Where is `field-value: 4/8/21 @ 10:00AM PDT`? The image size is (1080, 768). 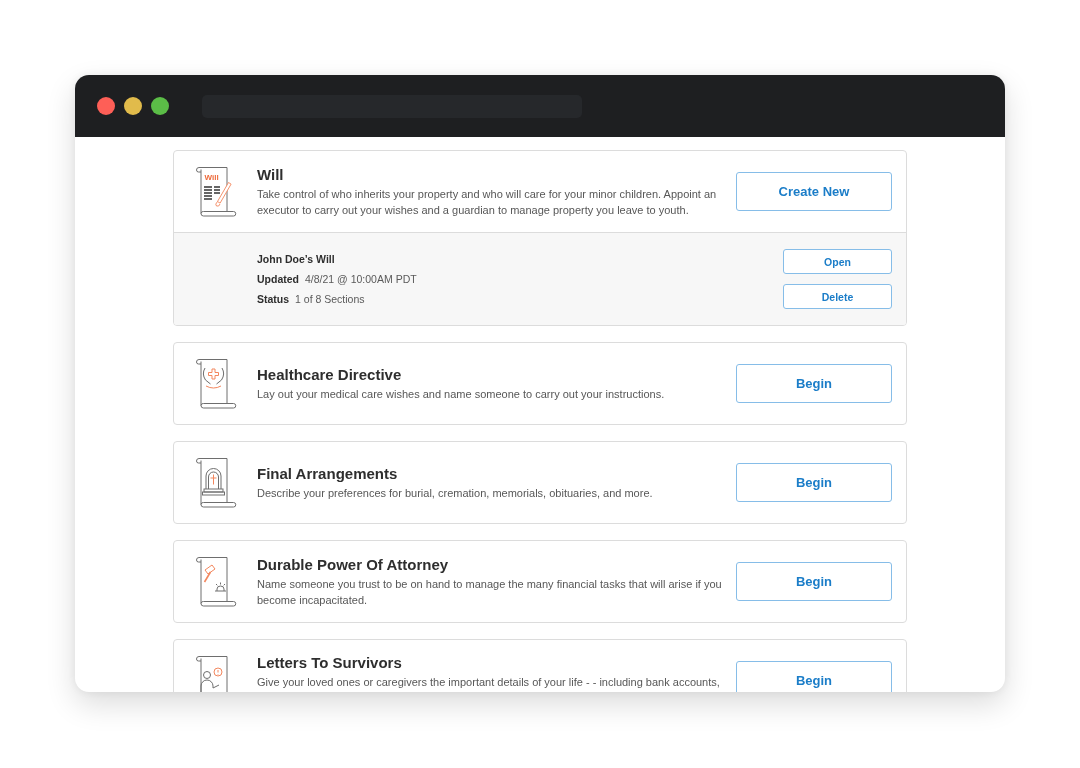 field-value: 4/8/21 @ 10:00AM PDT is located at coordinates (361, 279).